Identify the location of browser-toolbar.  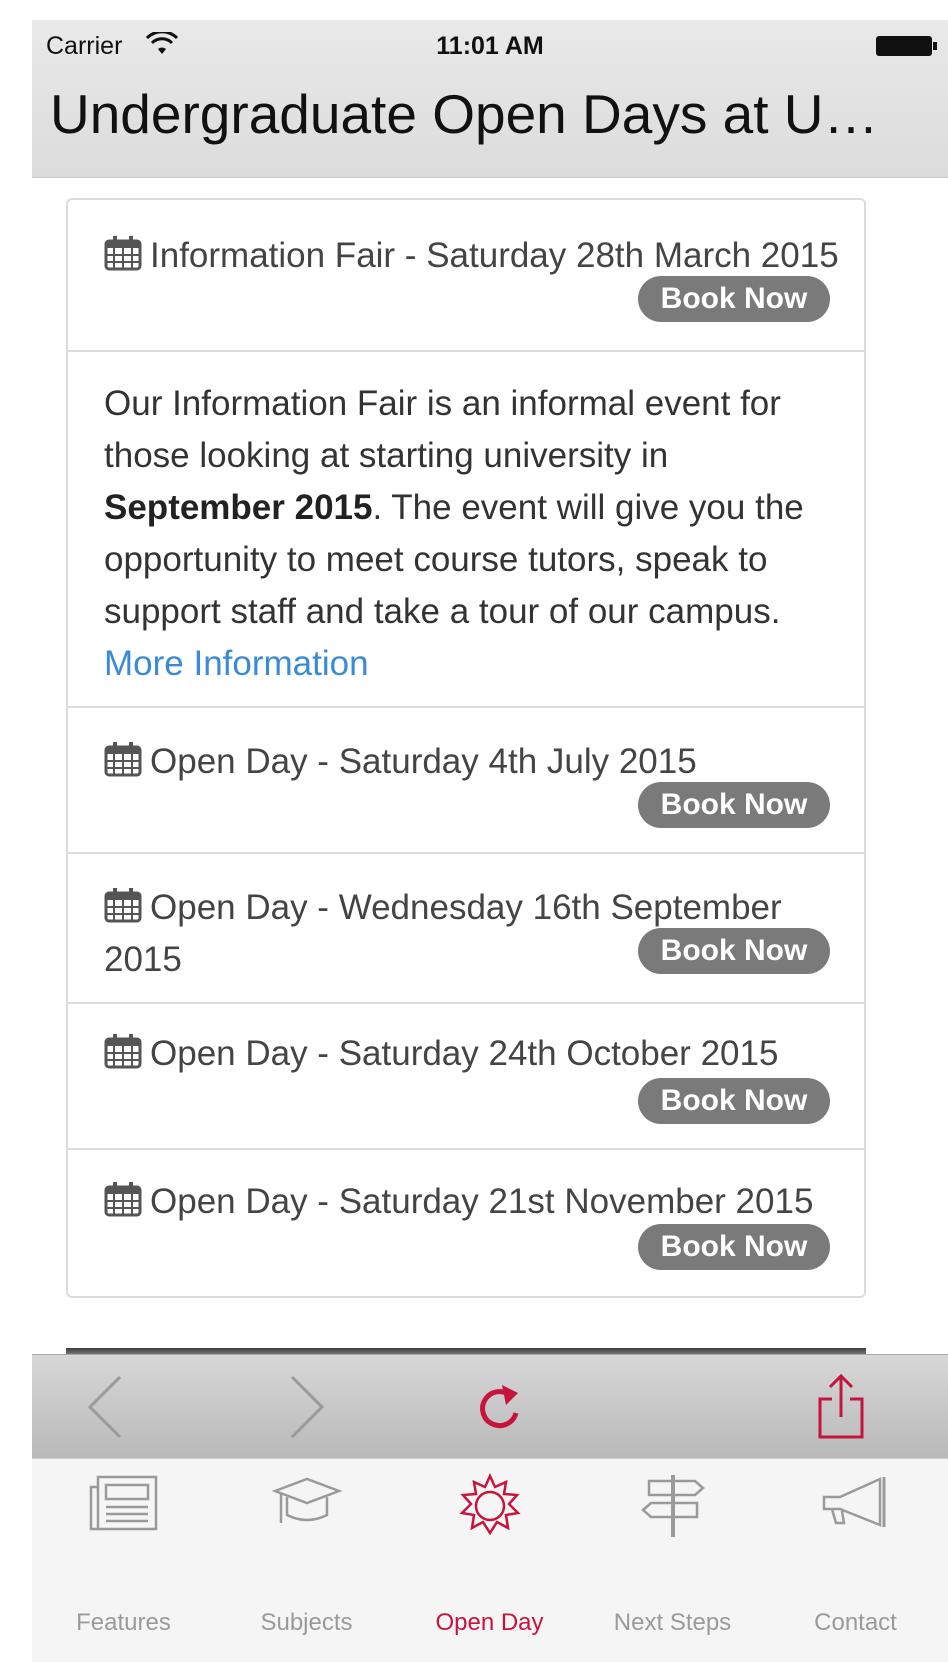
(490, 1406).